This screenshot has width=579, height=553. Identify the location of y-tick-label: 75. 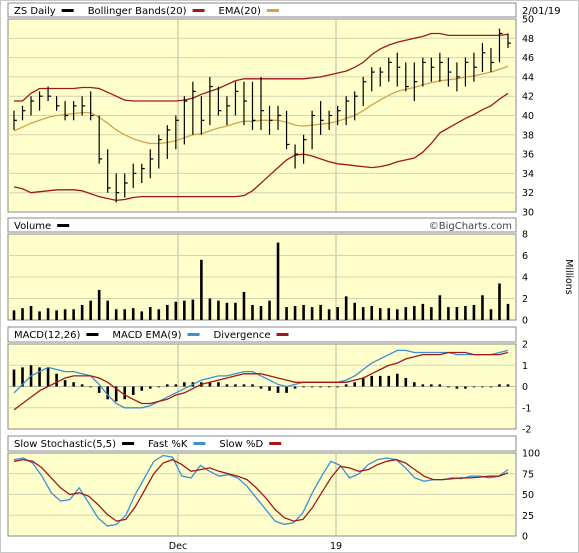
(528, 474).